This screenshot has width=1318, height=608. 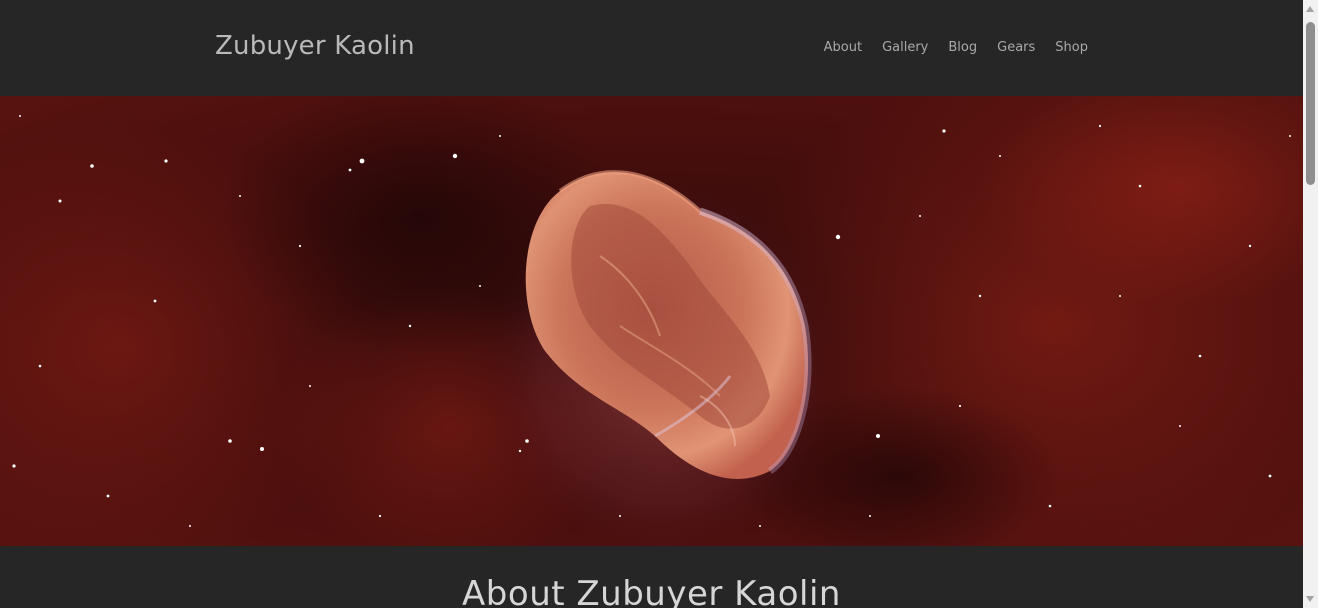 I want to click on main-nav: About Gallery Blog Gears Shop, so click(x=956, y=47).